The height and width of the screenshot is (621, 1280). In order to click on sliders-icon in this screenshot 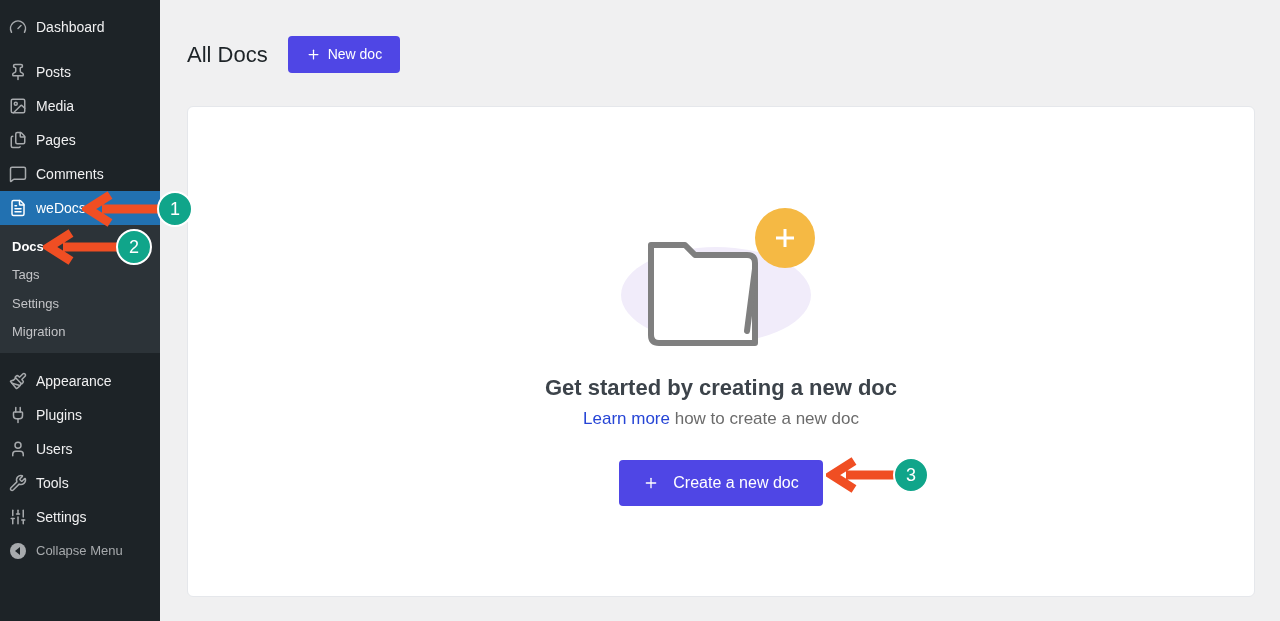, I will do `click(18, 517)`.